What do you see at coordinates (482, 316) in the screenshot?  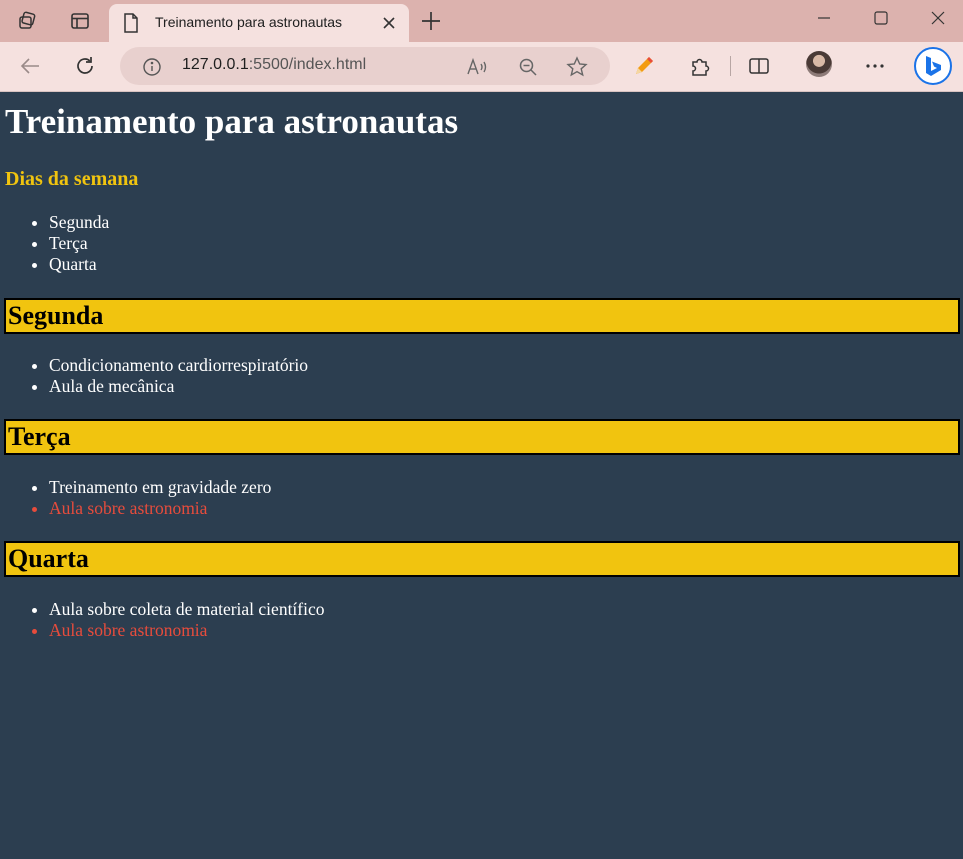 I see `section-heading-segunda: Segunda` at bounding box center [482, 316].